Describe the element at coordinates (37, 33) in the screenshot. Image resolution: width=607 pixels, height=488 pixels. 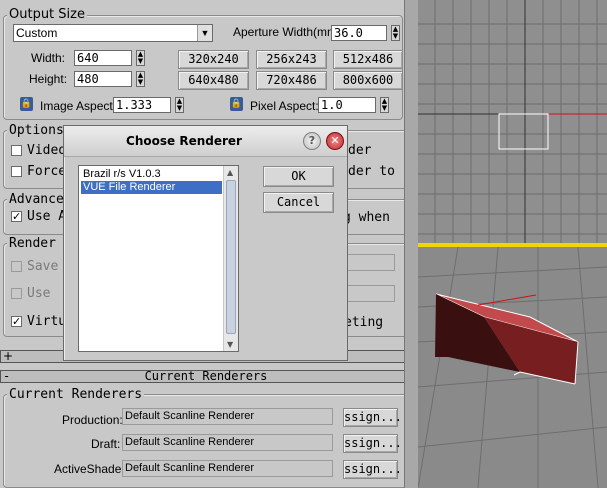
I see `preset-value: Custom` at that location.